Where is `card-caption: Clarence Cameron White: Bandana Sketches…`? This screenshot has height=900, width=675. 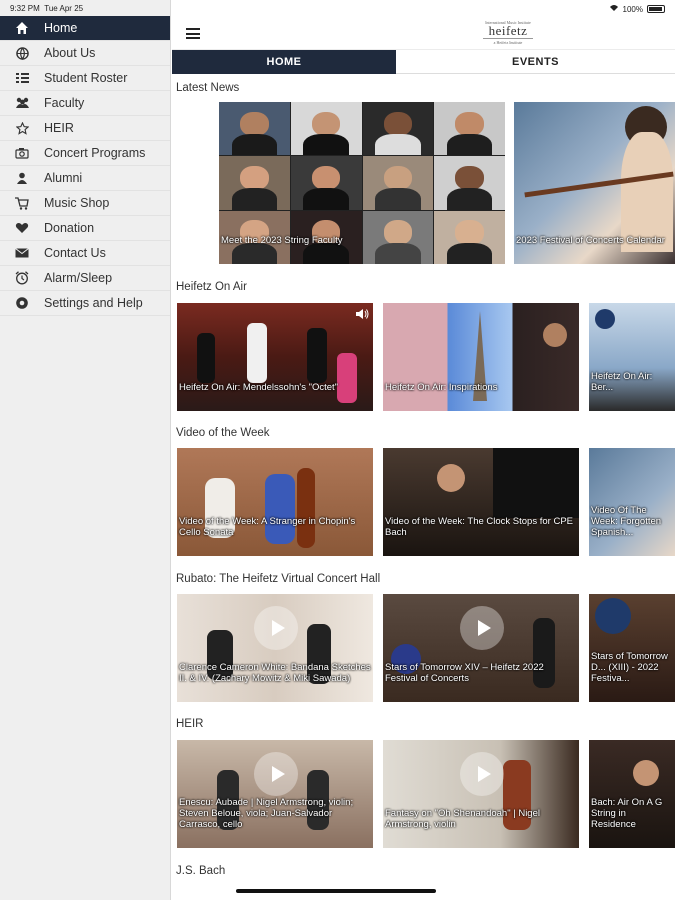
card-caption: Clarence Cameron White: Bandana Sketches… is located at coordinates (275, 673).